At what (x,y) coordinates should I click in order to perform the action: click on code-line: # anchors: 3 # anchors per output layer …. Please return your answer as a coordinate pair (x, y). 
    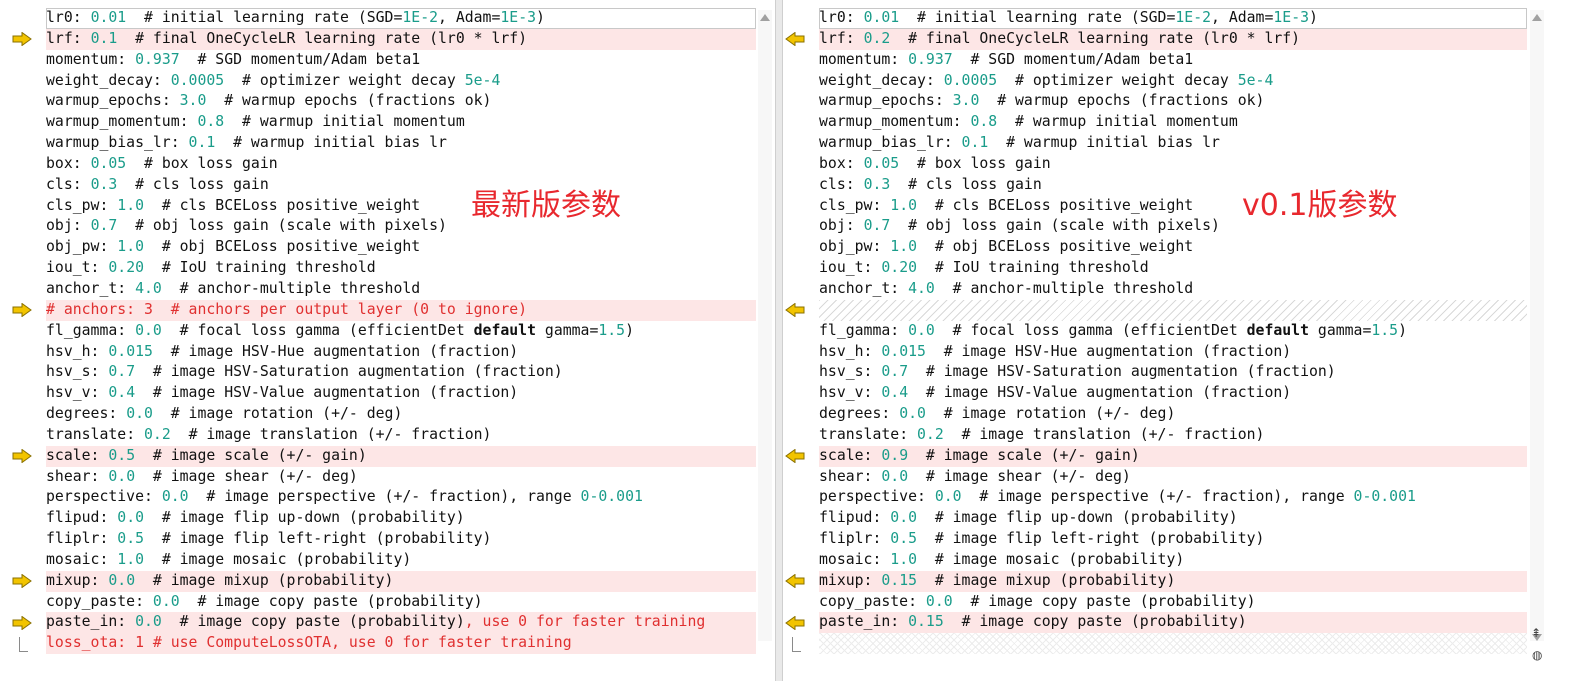
    Looking at the image, I should click on (401, 310).